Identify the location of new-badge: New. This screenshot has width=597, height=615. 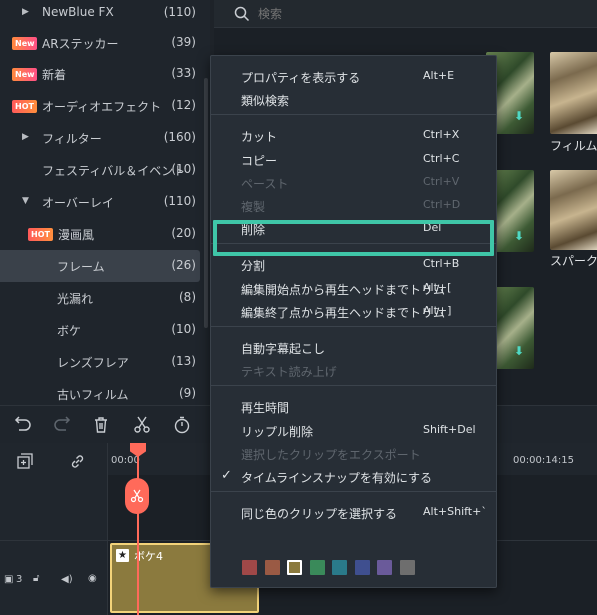
(24, 43).